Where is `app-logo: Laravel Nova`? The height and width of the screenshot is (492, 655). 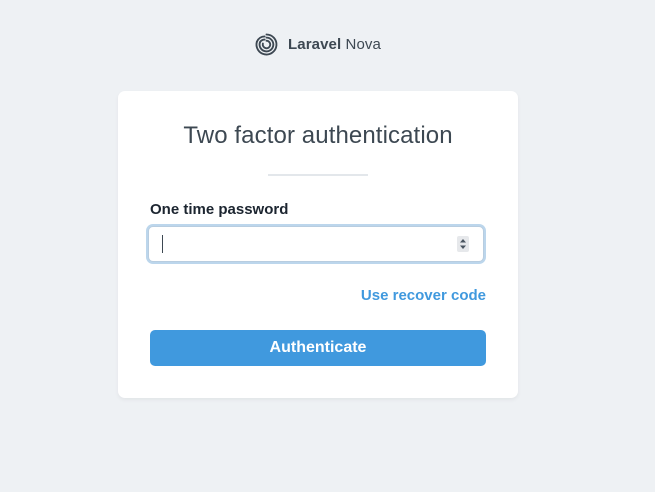
app-logo: Laravel Nova is located at coordinates (317, 44).